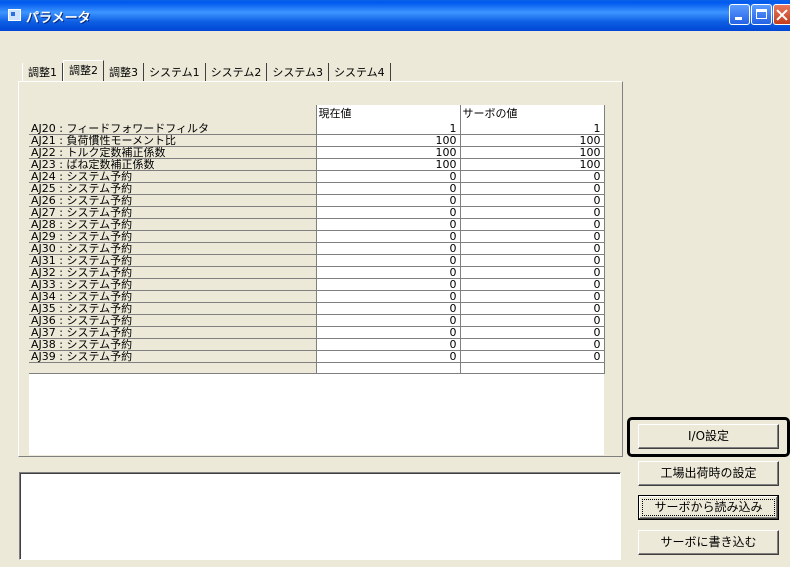  What do you see at coordinates (173, 356) in the screenshot?
I see `parameter-name: AJ39 : システム予約` at bounding box center [173, 356].